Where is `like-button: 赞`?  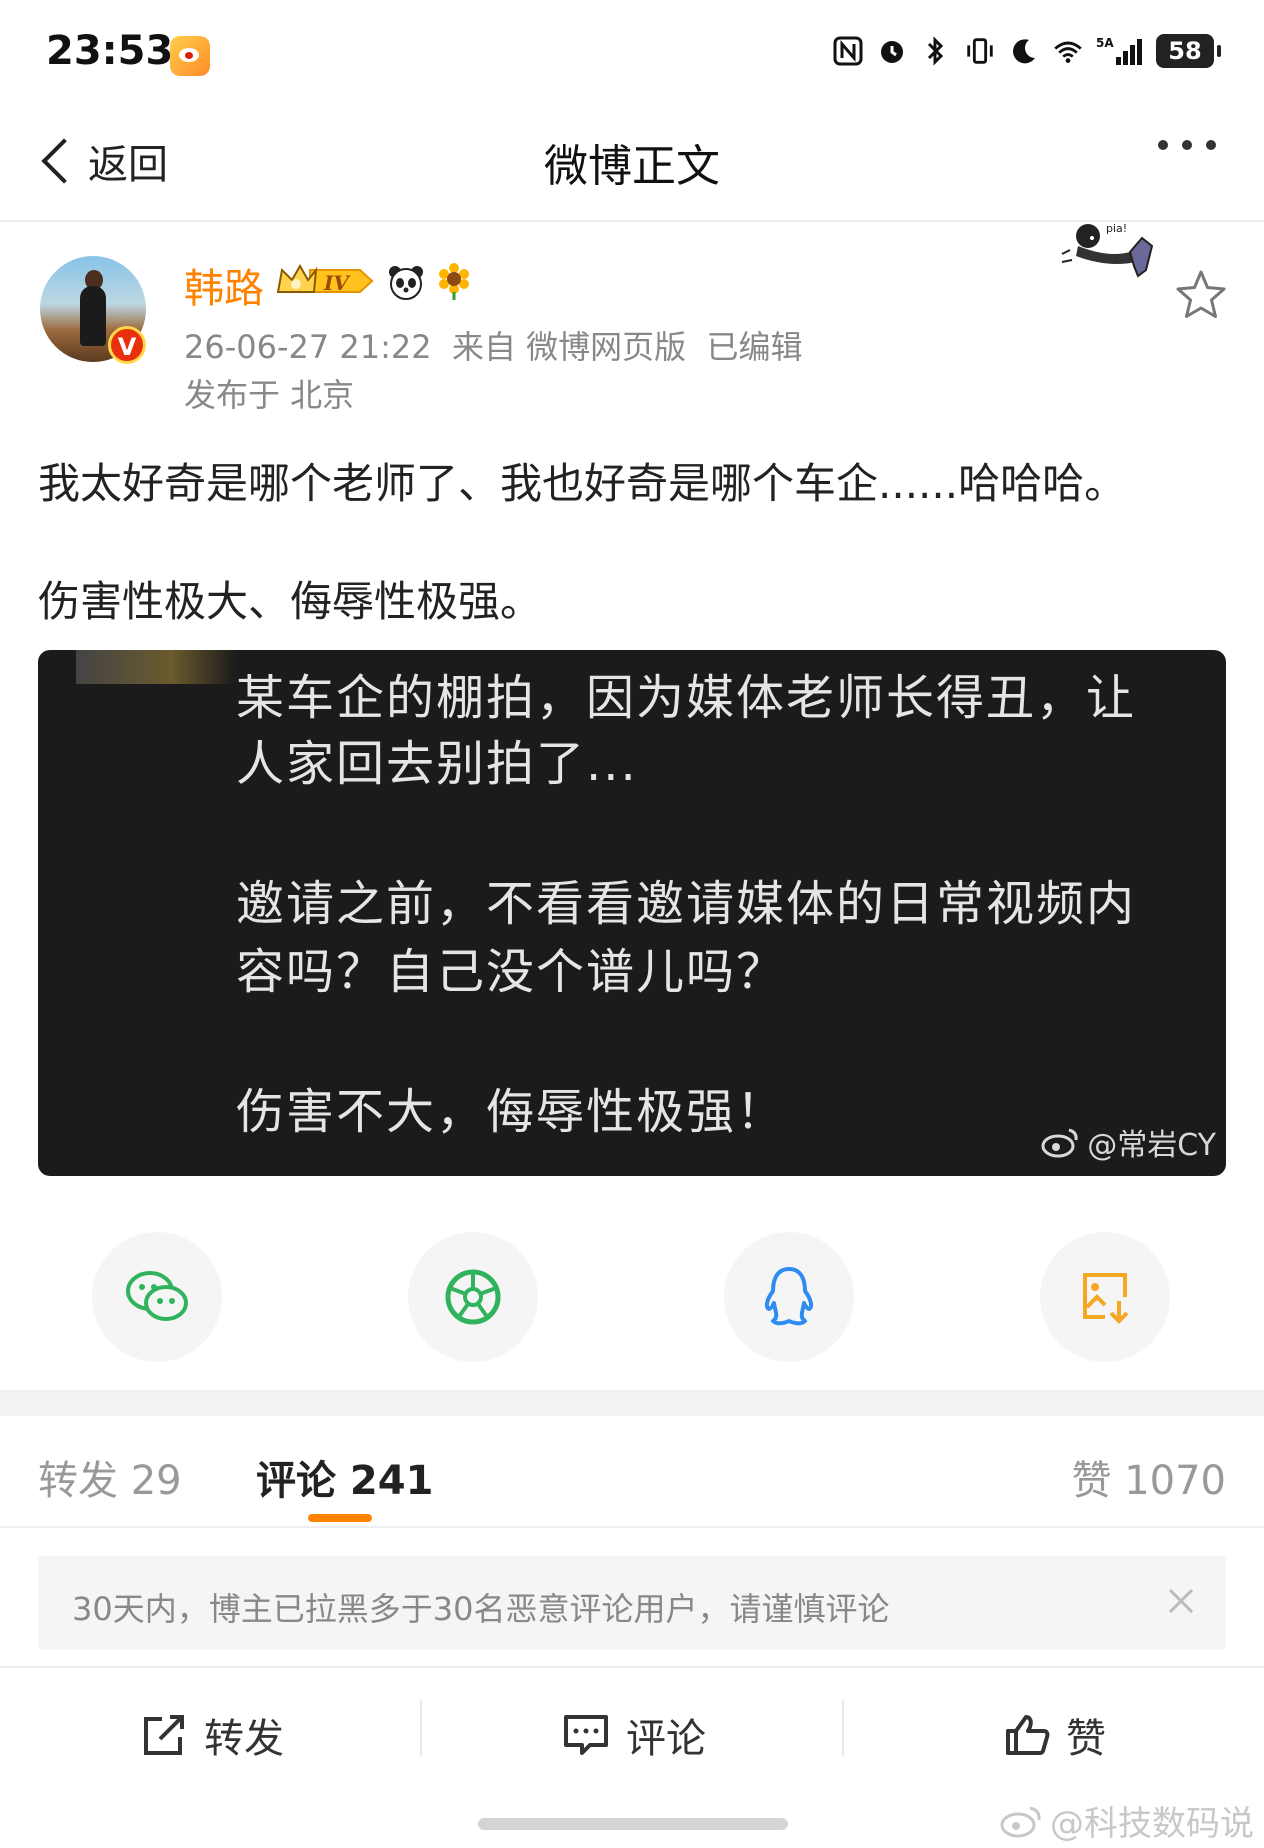
like-button: 赞 is located at coordinates (1055, 1735).